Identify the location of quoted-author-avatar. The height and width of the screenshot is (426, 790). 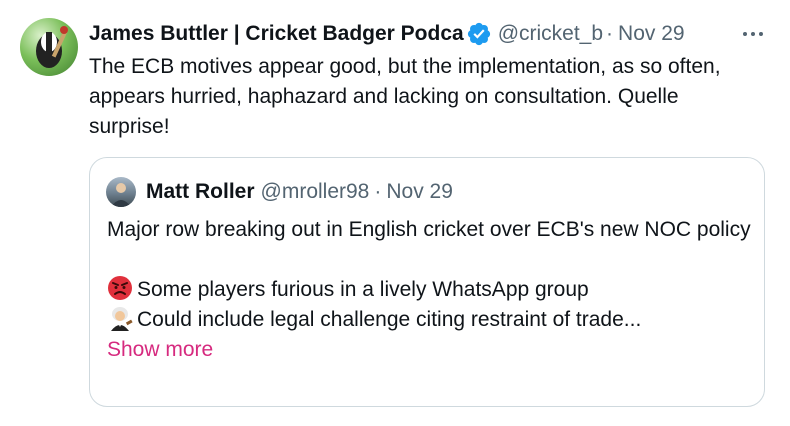
(121, 192).